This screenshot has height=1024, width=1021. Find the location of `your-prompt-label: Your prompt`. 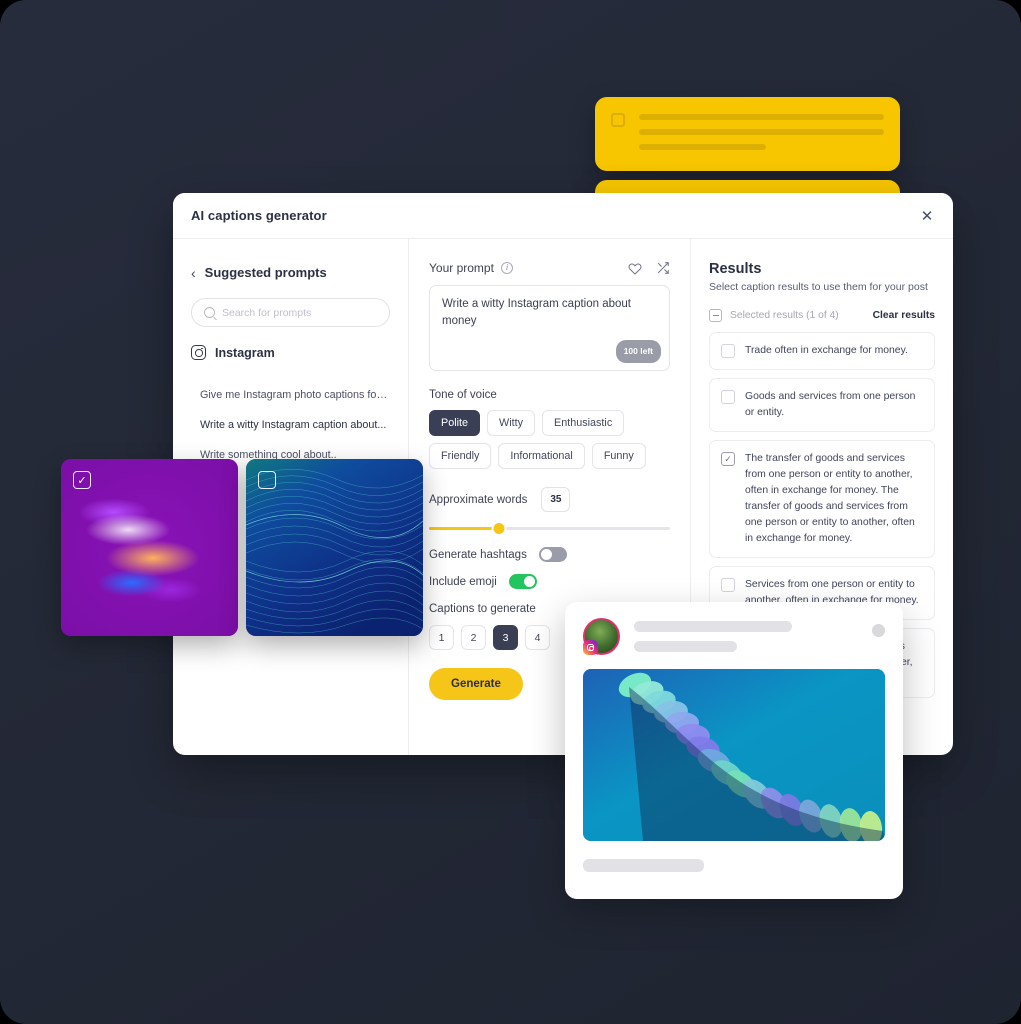

your-prompt-label: Your prompt is located at coordinates (461, 268).